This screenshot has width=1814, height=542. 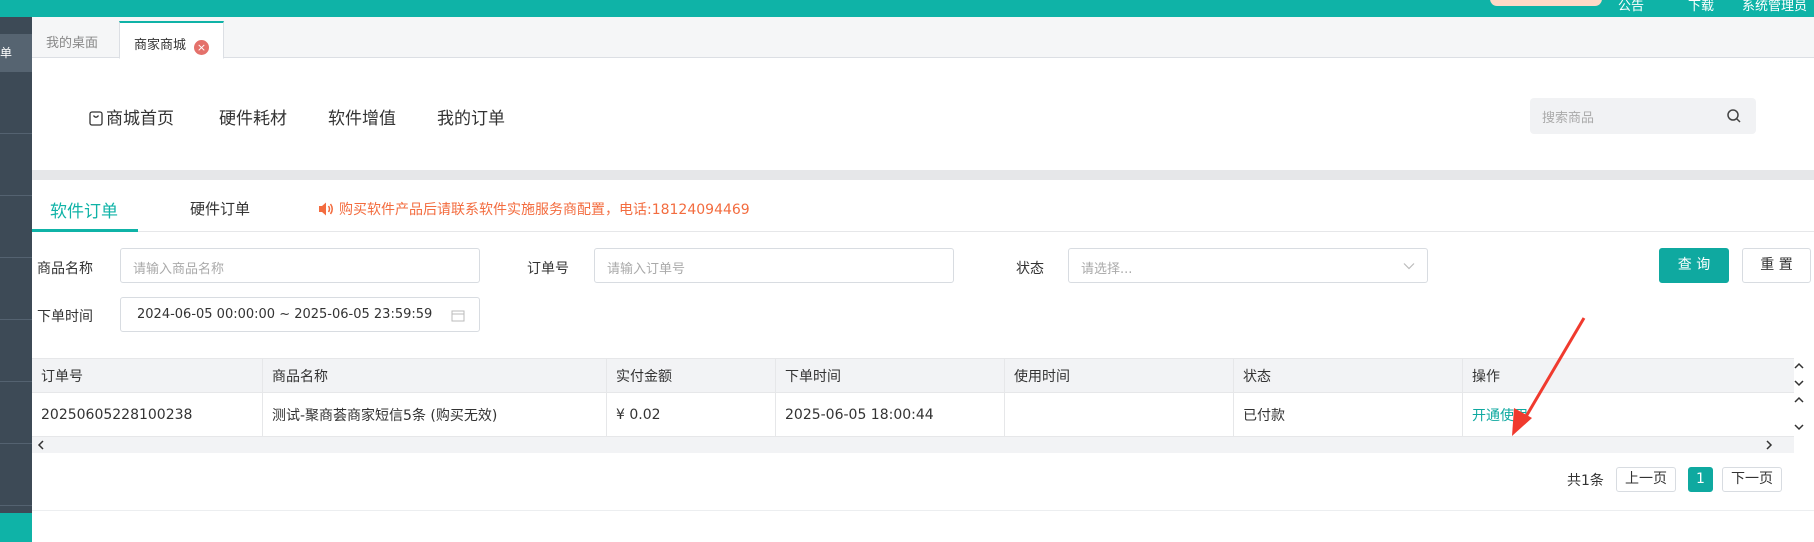 What do you see at coordinates (65, 269) in the screenshot?
I see `product-name-label: 商品名称` at bounding box center [65, 269].